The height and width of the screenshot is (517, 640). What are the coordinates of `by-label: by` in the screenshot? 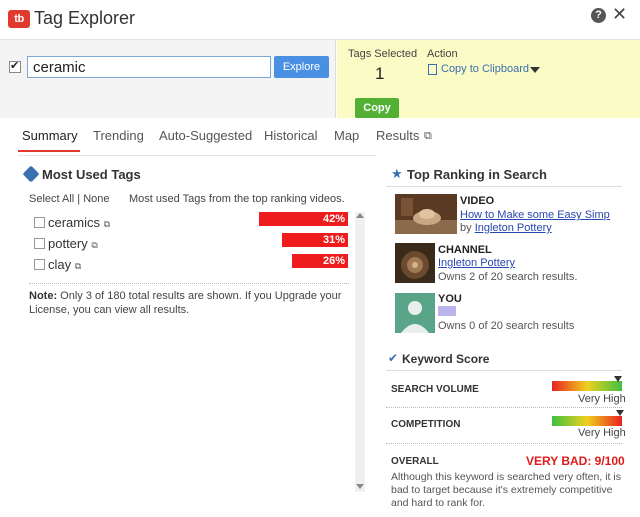 It's located at (467, 228).